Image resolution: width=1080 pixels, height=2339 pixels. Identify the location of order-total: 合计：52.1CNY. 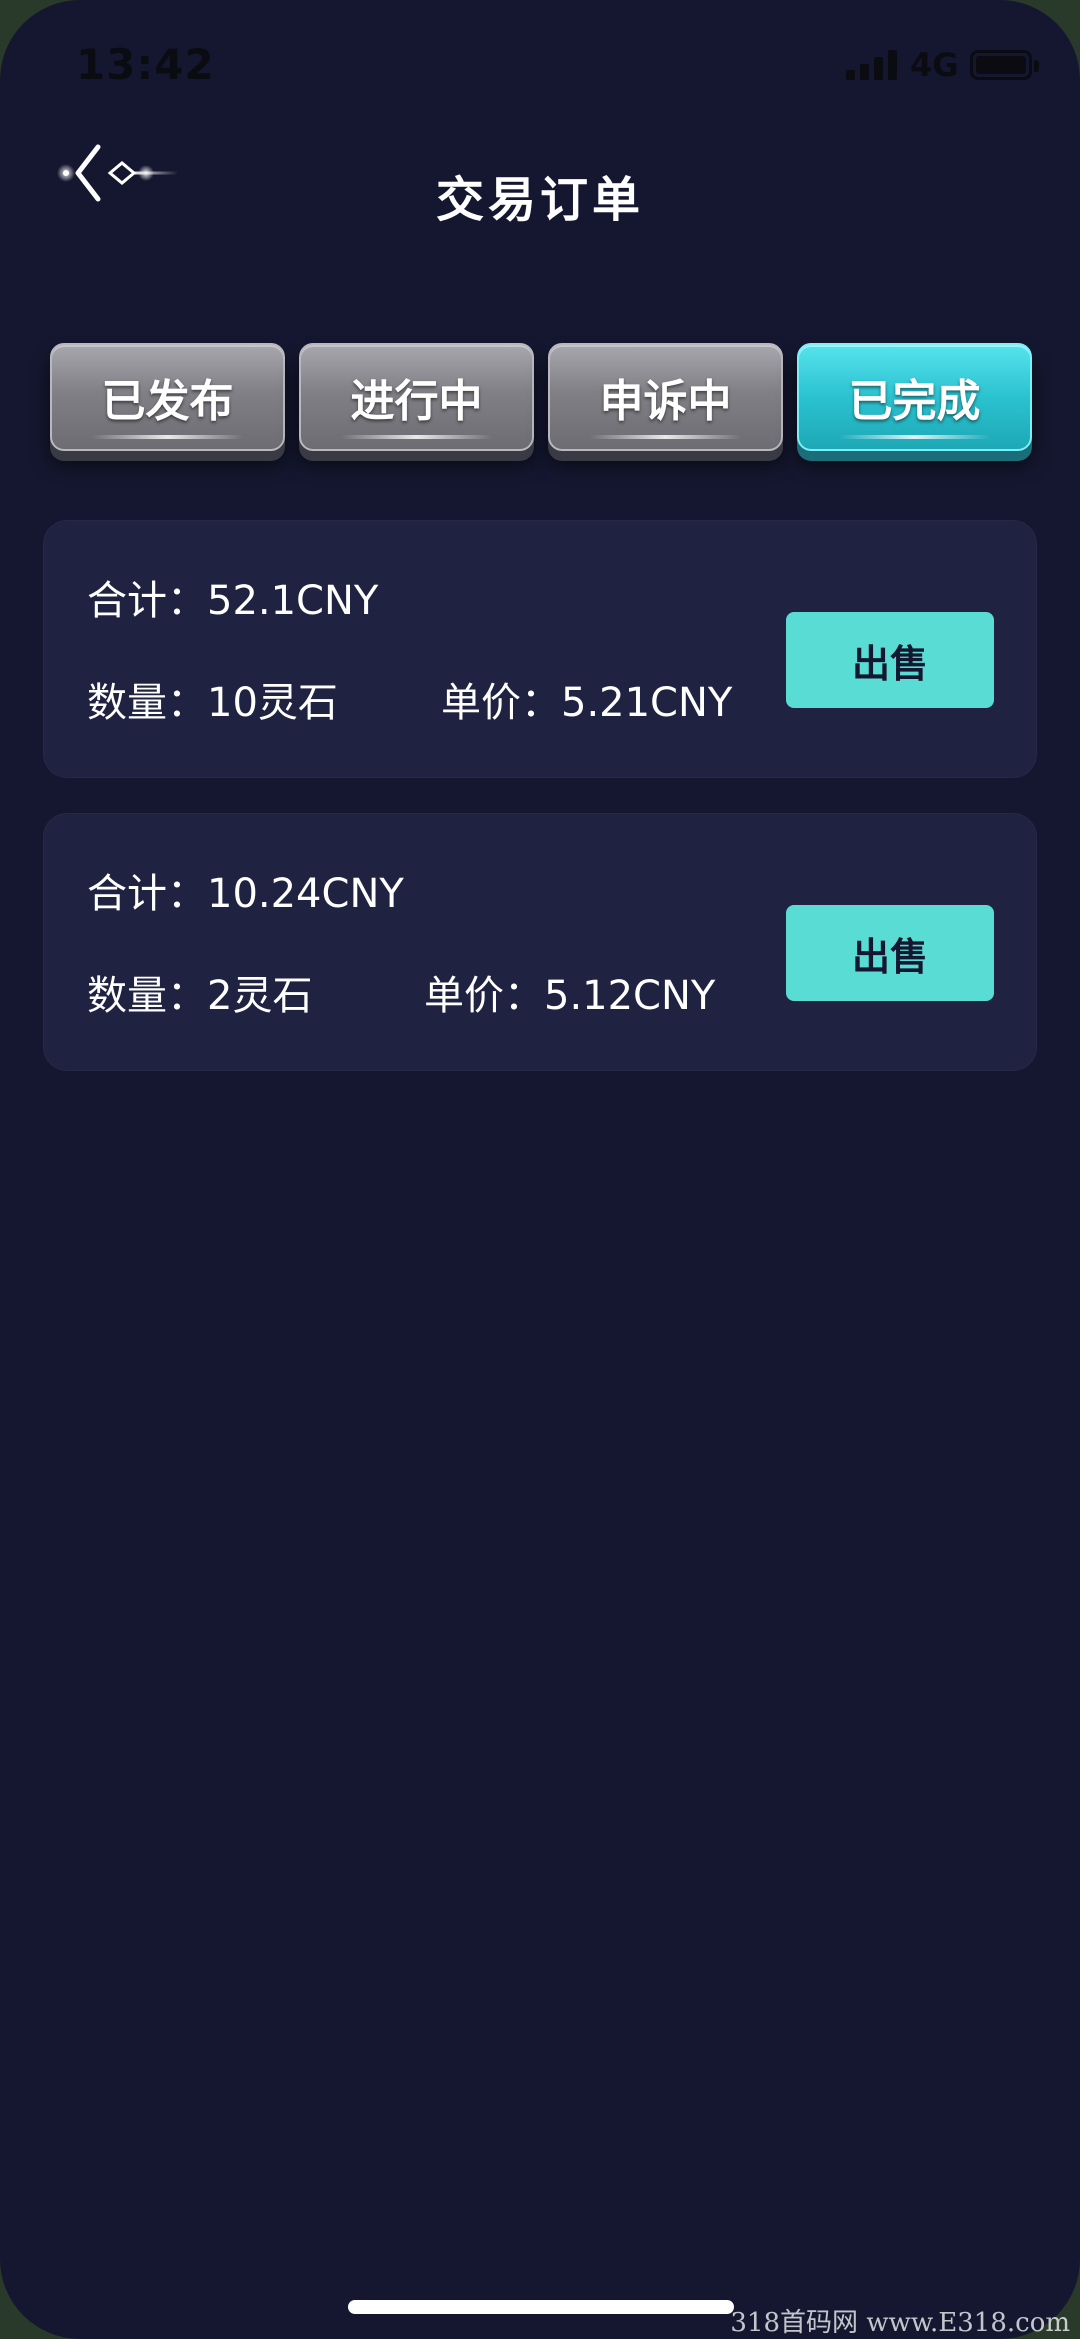
(233, 601).